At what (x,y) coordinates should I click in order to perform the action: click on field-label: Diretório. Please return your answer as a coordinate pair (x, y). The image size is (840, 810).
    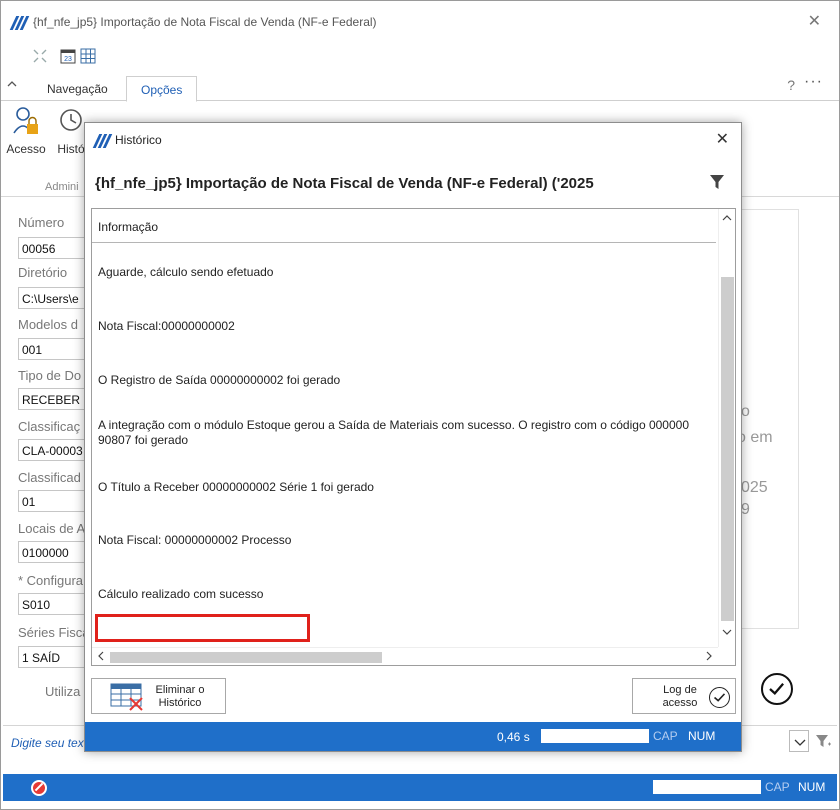
    Looking at the image, I should click on (43, 272).